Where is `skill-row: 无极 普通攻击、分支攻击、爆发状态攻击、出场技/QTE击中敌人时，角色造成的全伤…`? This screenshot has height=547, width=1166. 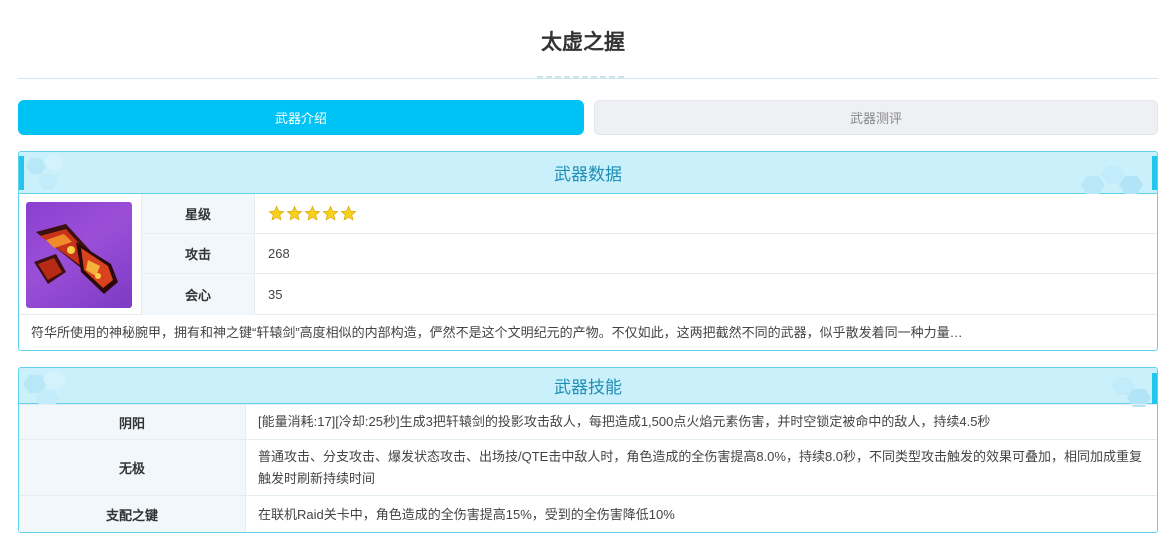
skill-row: 无极 普通攻击、分支攻击、爆发状态攻击、出场技/QTE击中敌人时，角色造成的全伤… is located at coordinates (588, 467).